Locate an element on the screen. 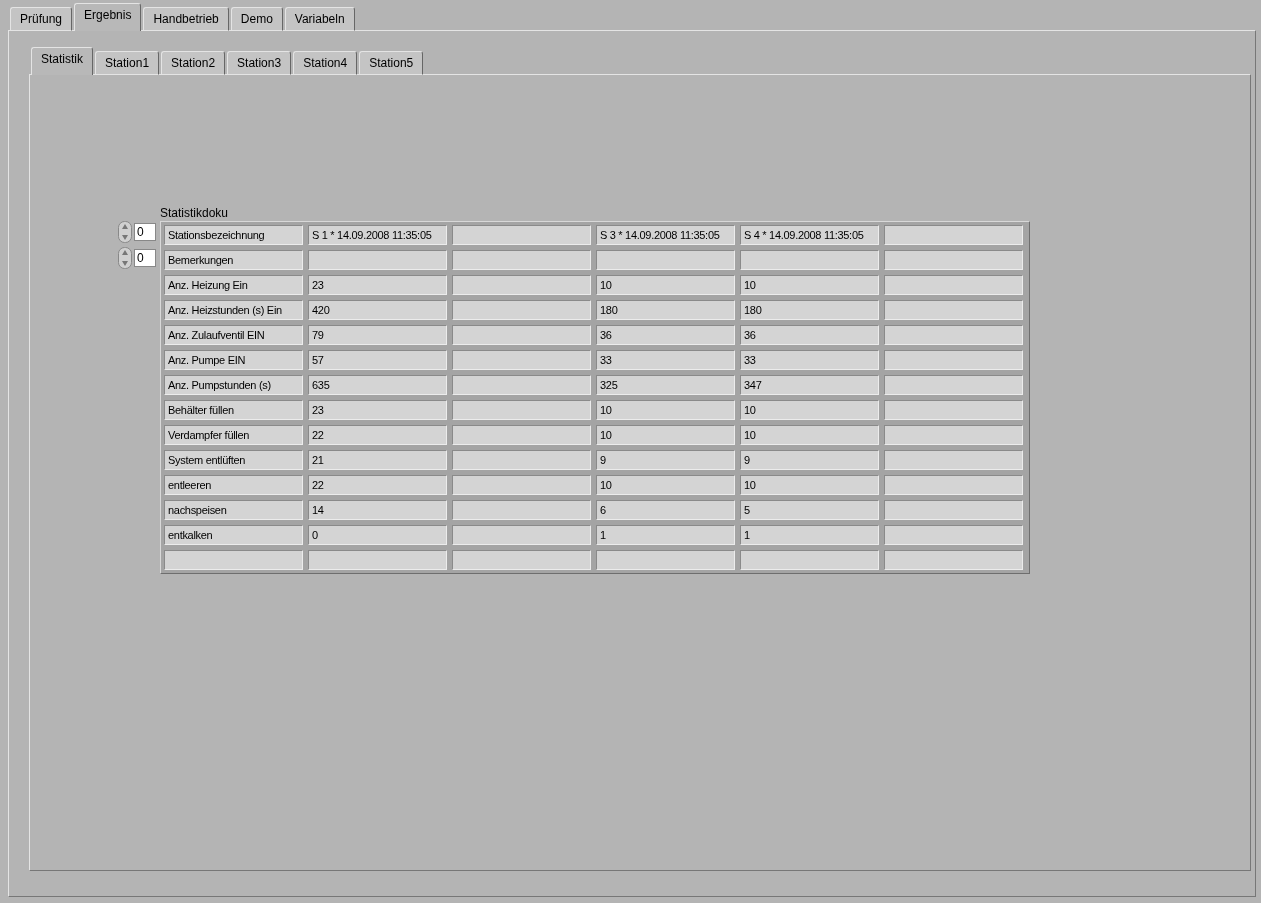  table-cell: S 3 * 14.09.2008 11:35:05 is located at coordinates (665, 235).